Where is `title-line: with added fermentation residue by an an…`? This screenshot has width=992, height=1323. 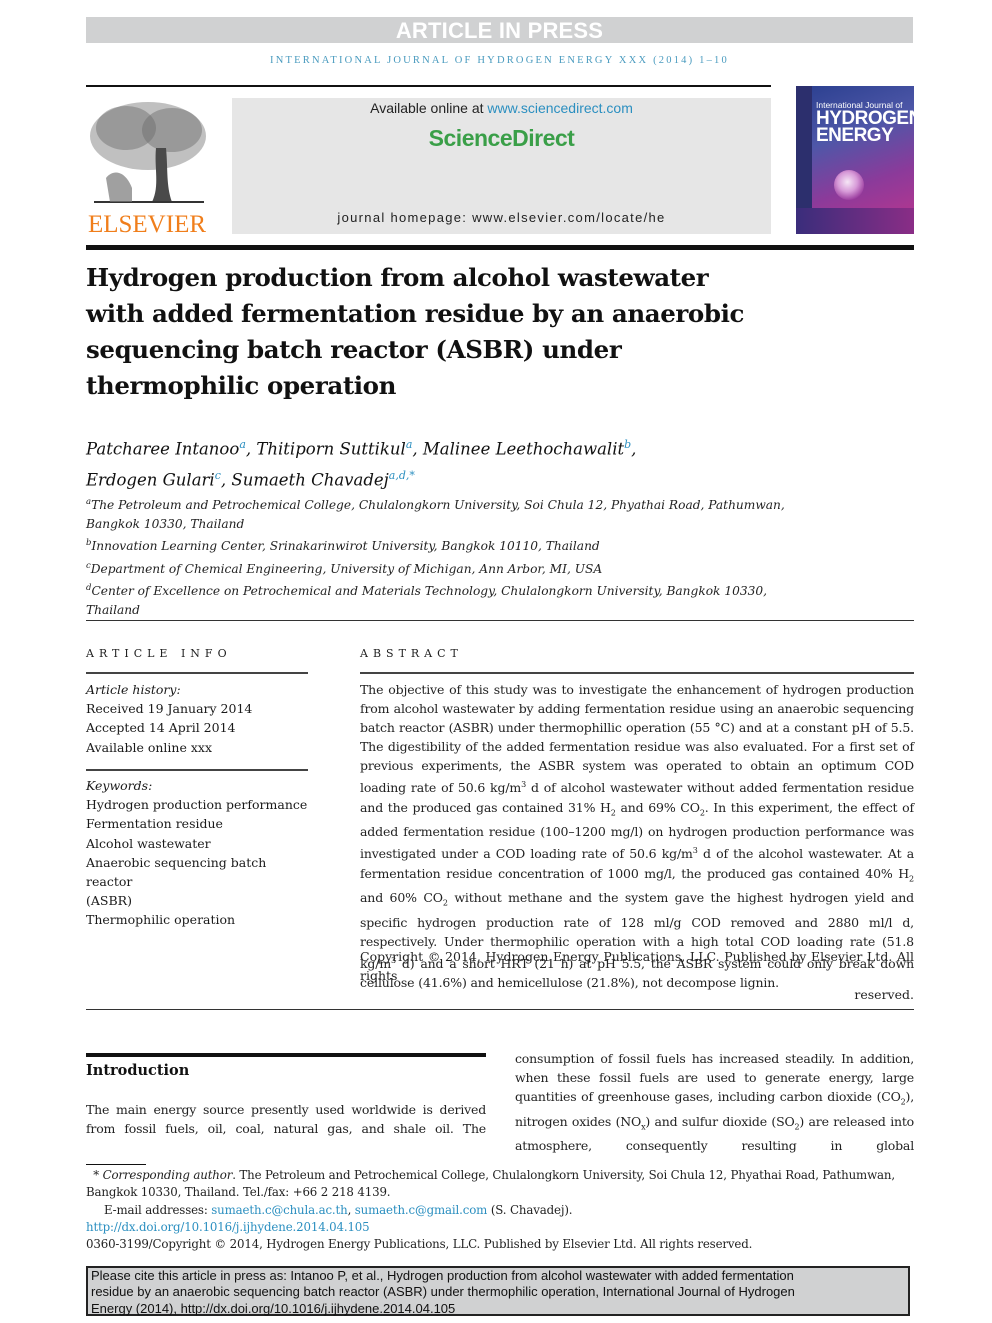
title-line: with added fermentation residue by an an… is located at coordinates (415, 313).